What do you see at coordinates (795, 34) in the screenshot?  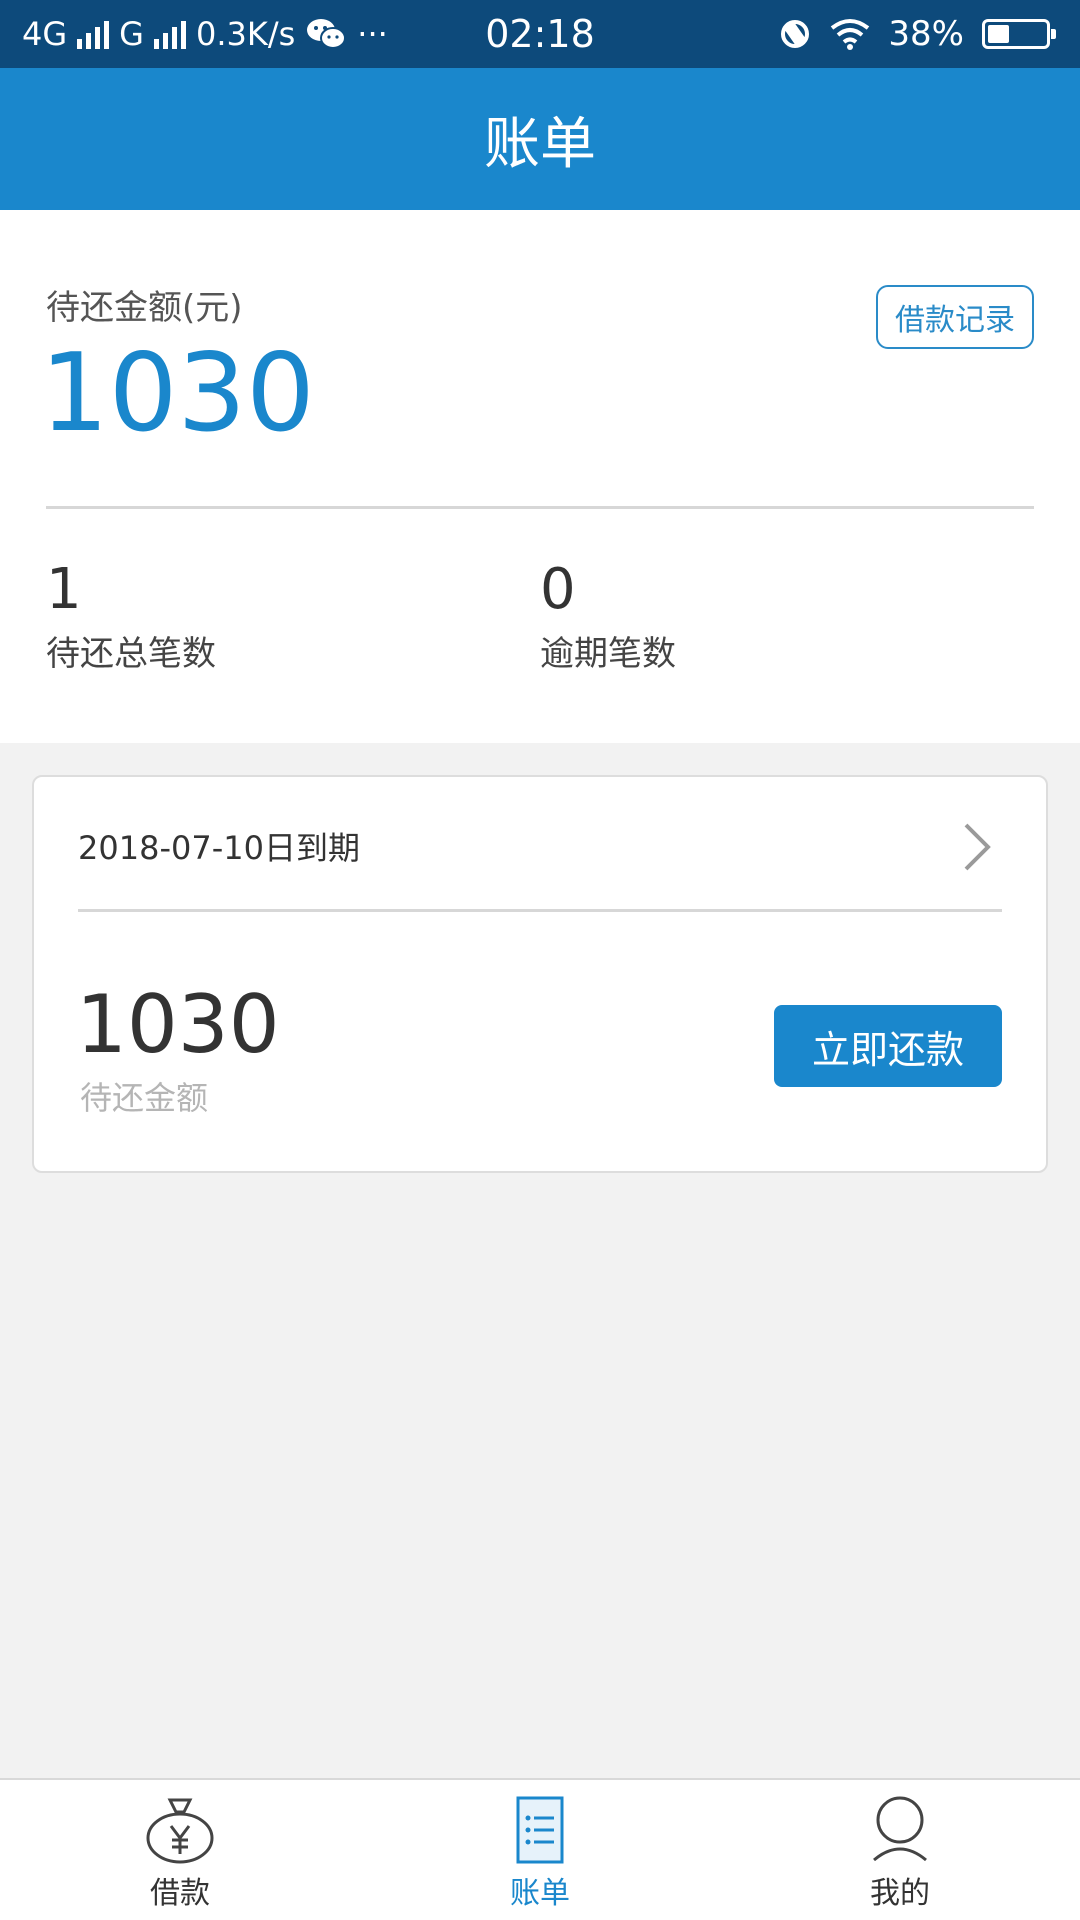 I see `rotation-lock-icon` at bounding box center [795, 34].